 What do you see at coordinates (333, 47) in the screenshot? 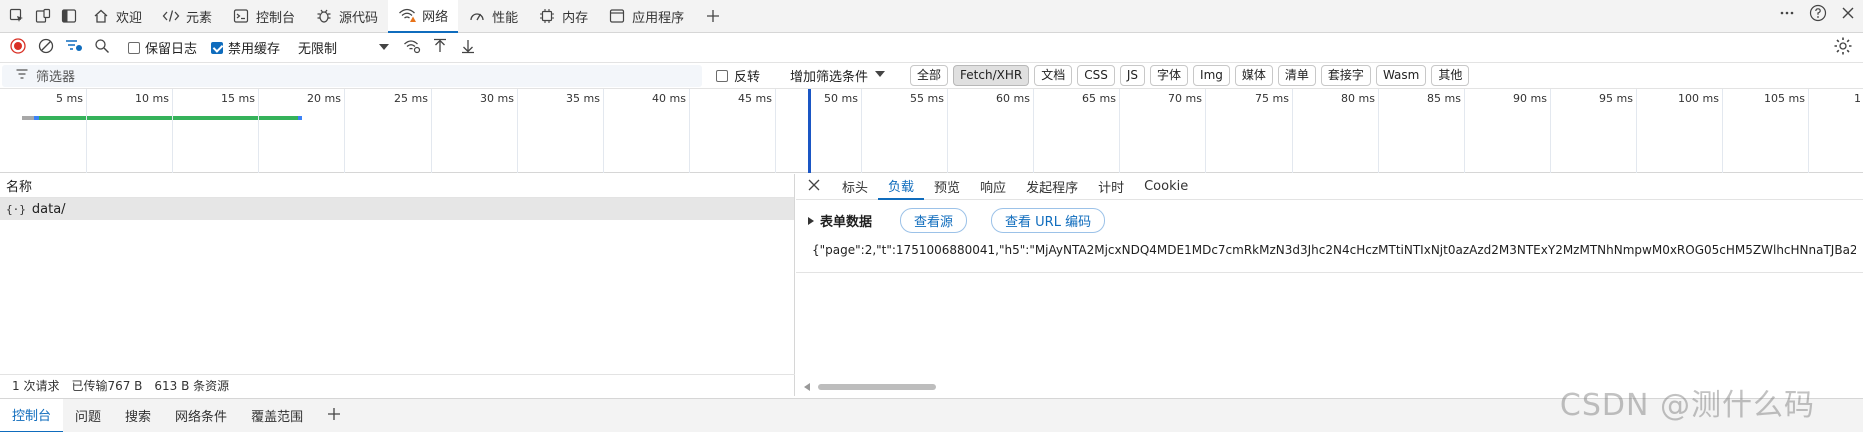
I see `throttling-select: 无限制` at bounding box center [333, 47].